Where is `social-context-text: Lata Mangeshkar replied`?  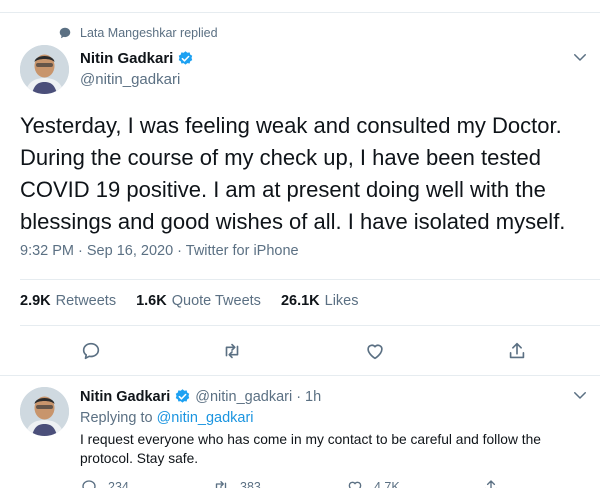 social-context-text: Lata Mangeshkar replied is located at coordinates (149, 33).